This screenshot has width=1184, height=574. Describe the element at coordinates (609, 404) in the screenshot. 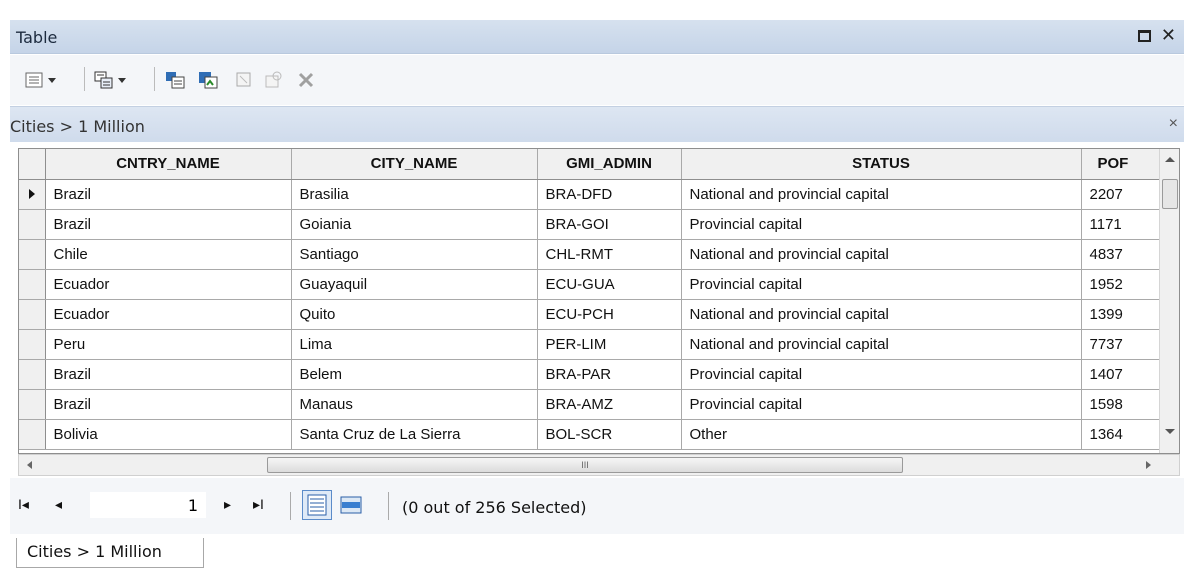

I see `table-cell: BRA-AMZ` at that location.